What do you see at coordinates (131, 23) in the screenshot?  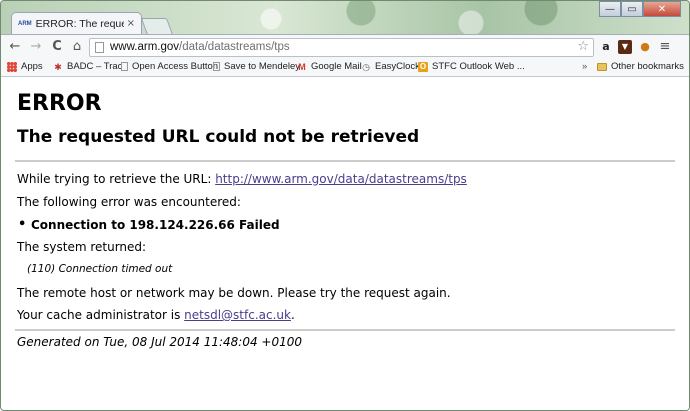 I see `tab-close-icon: ×` at bounding box center [131, 23].